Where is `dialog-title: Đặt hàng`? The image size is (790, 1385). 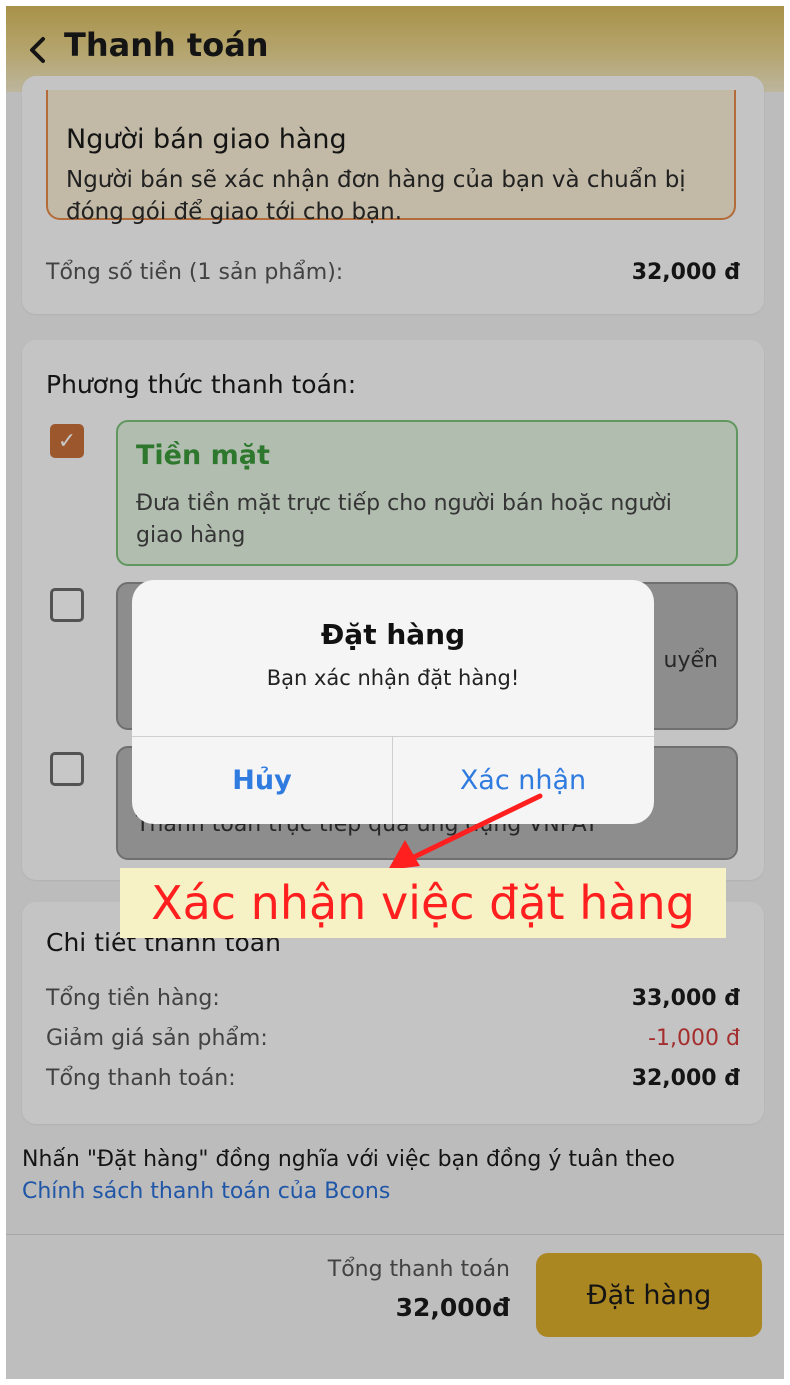 dialog-title: Đặt hàng is located at coordinates (393, 634).